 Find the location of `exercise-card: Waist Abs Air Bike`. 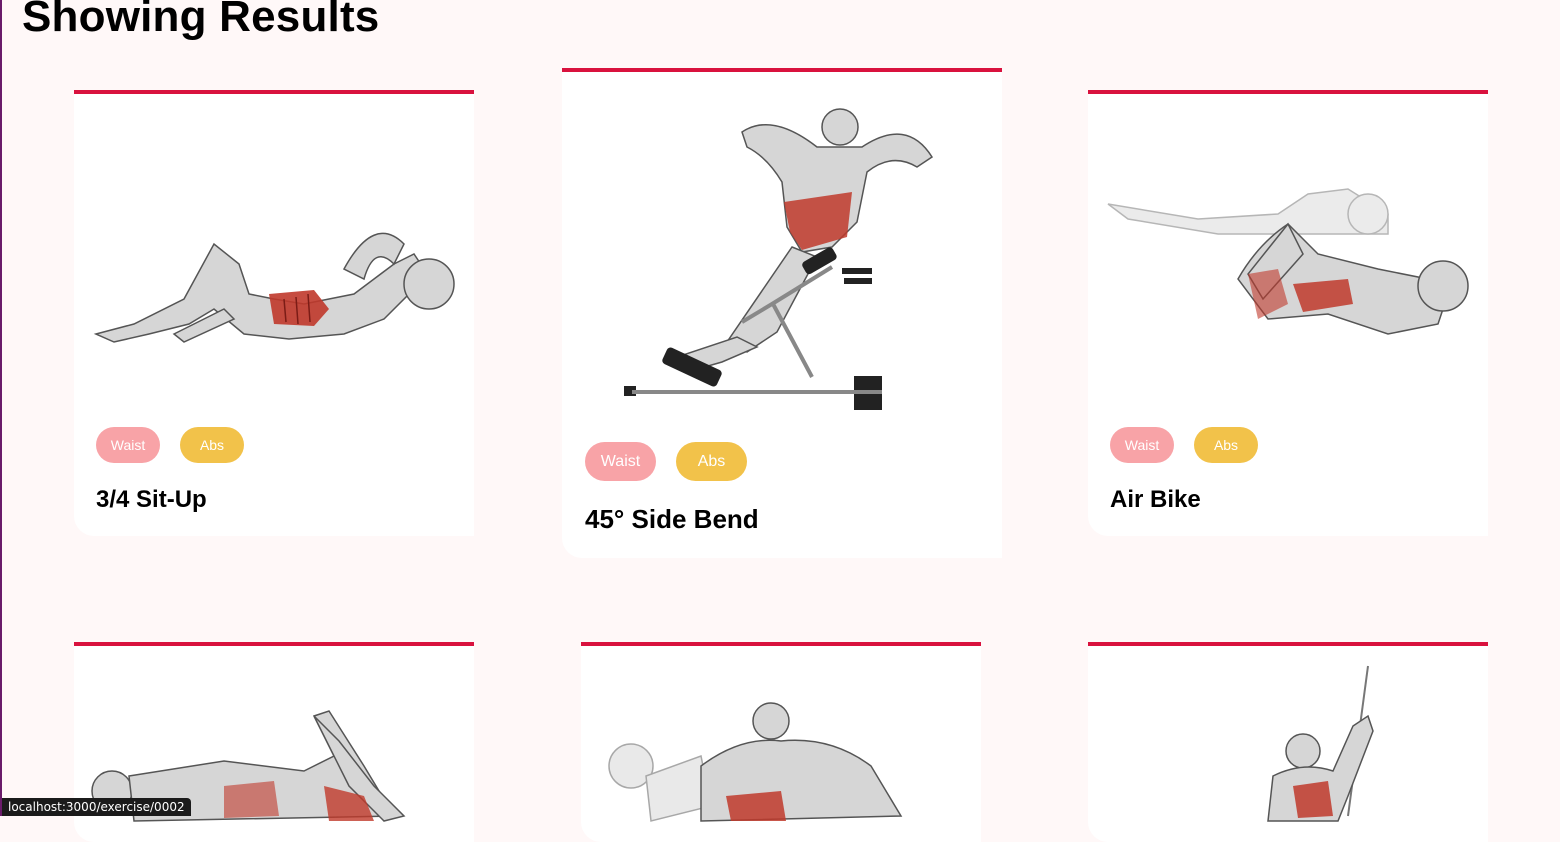

exercise-card: Waist Abs Air Bike is located at coordinates (1288, 313).